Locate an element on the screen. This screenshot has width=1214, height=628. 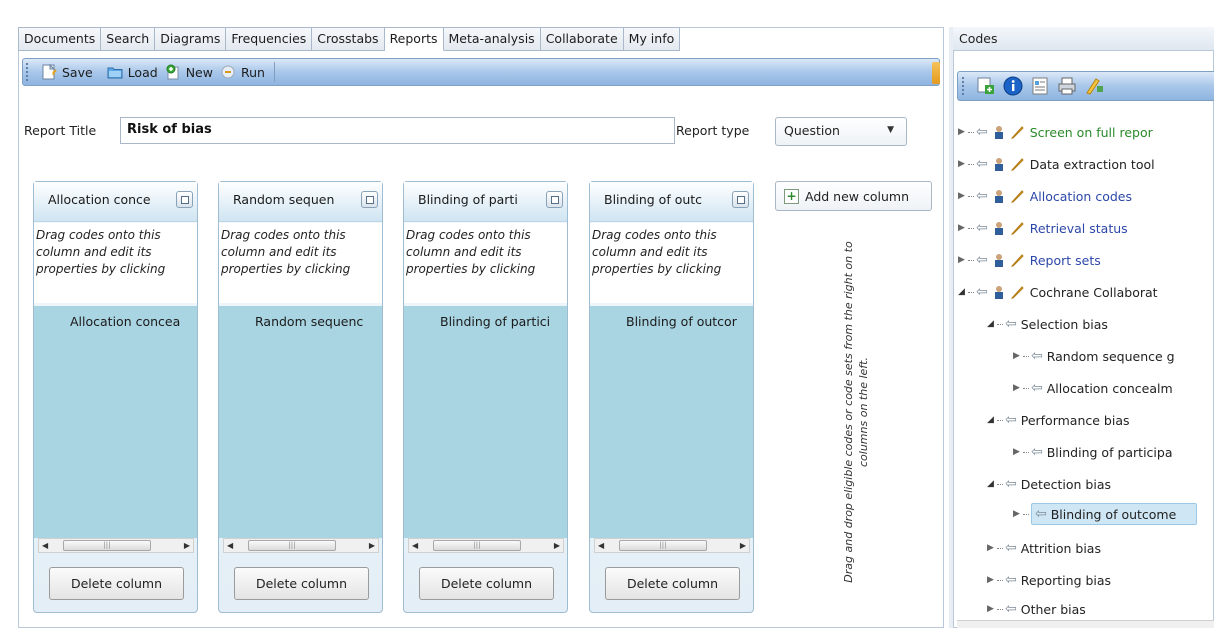
selected-tree-item: ⇦ Blinding of outcome is located at coordinates (1114, 514).